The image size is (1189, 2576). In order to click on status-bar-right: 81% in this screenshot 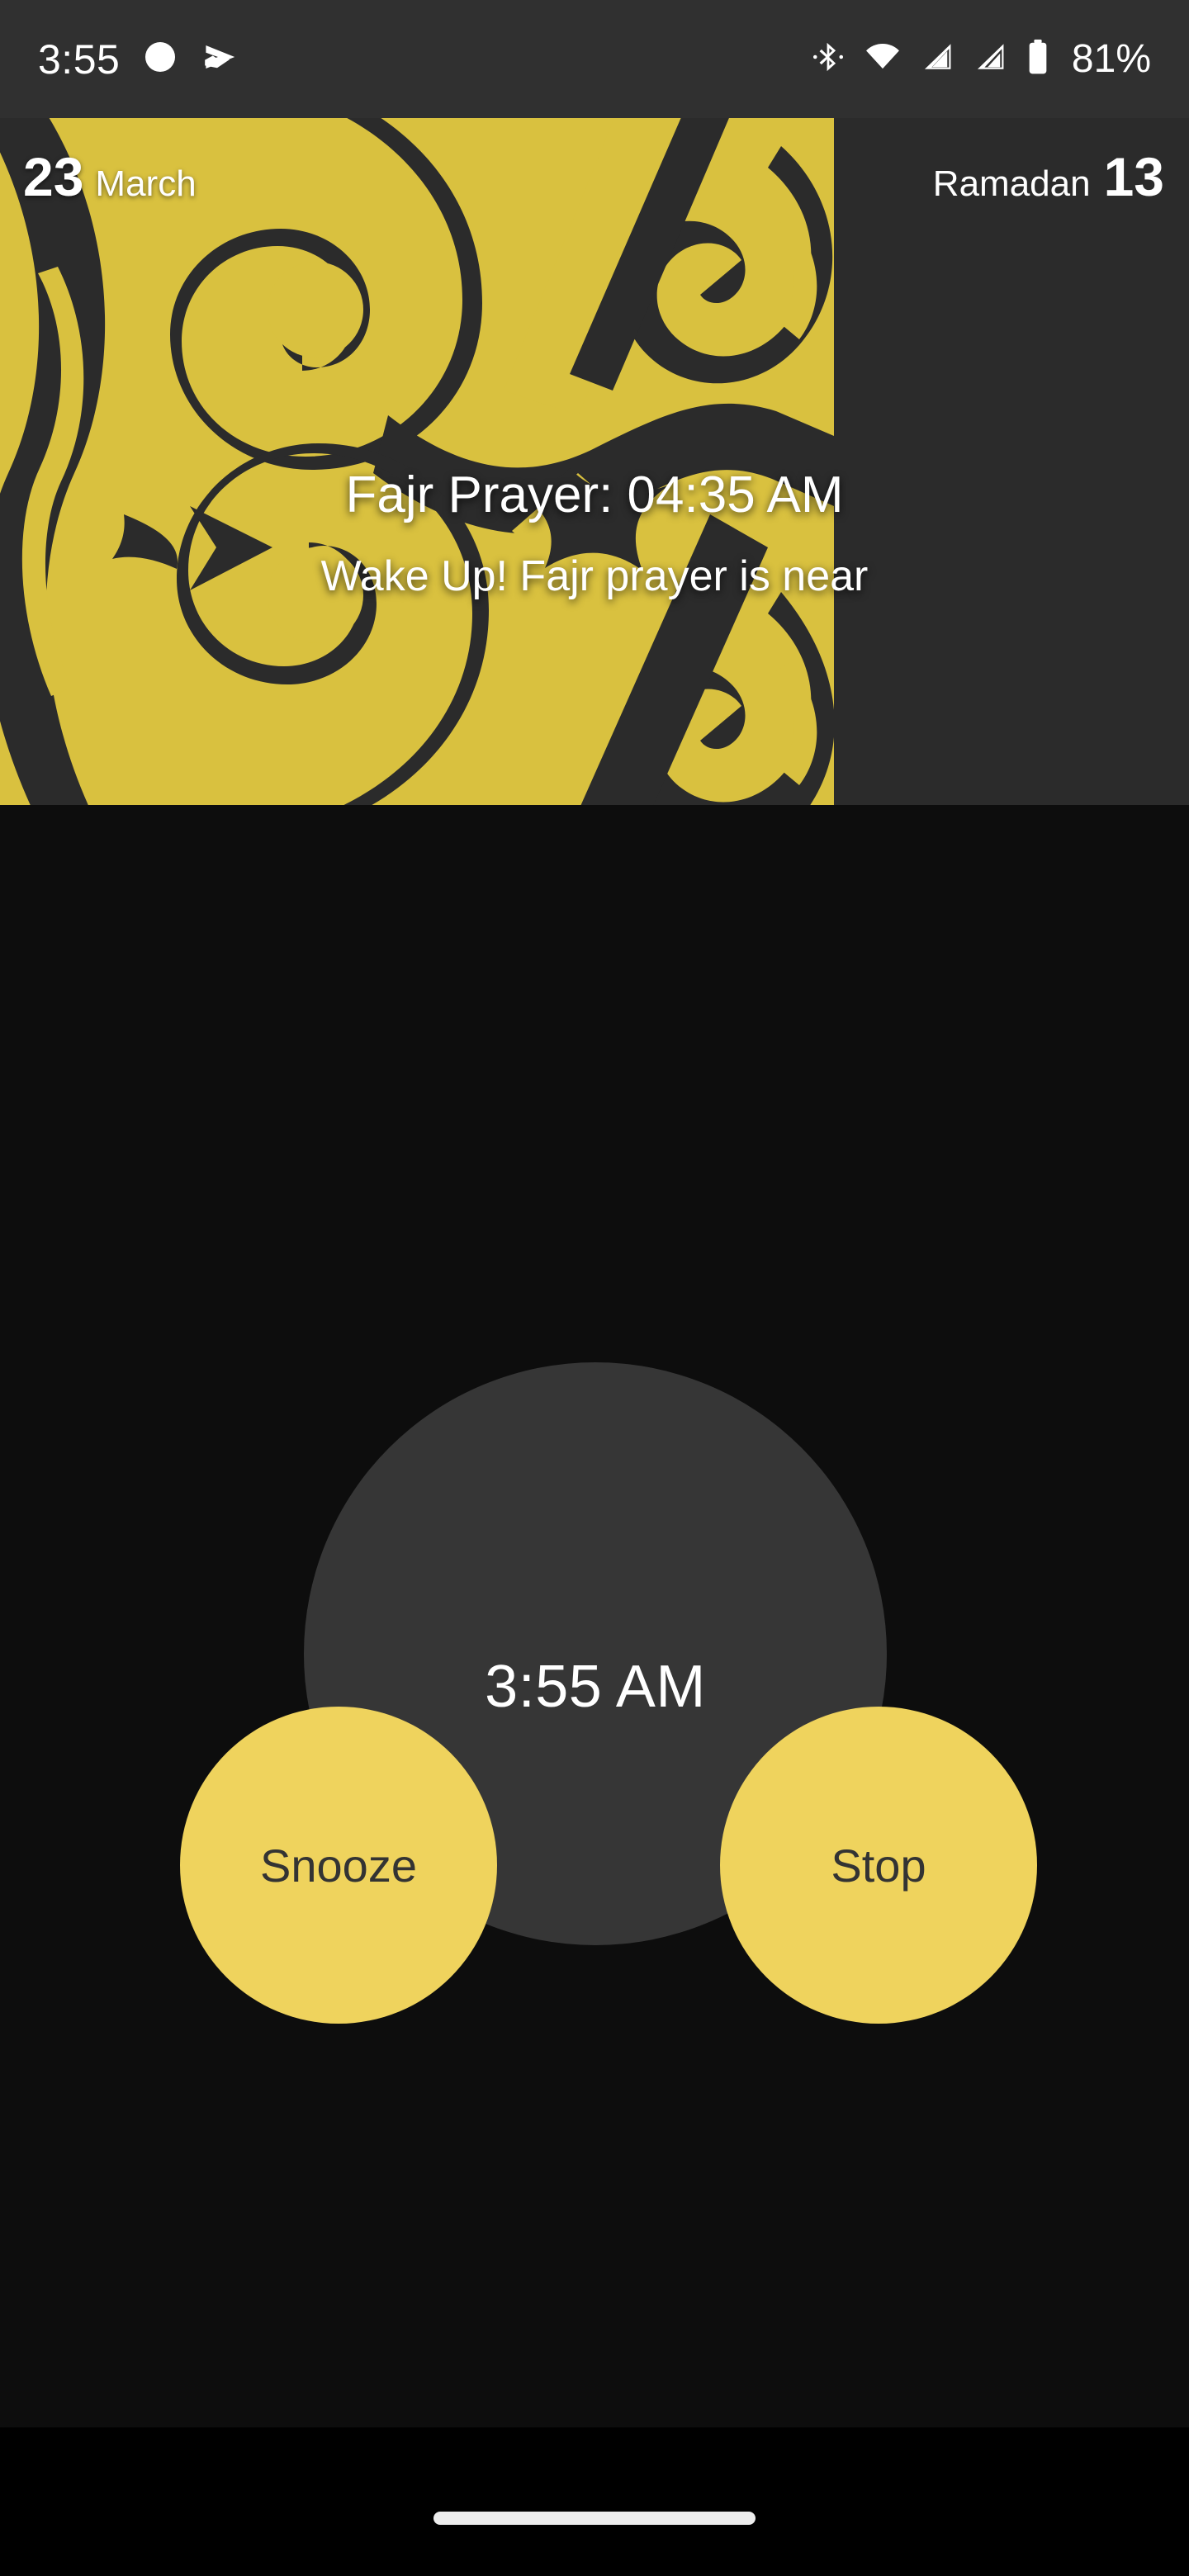, I will do `click(981, 59)`.